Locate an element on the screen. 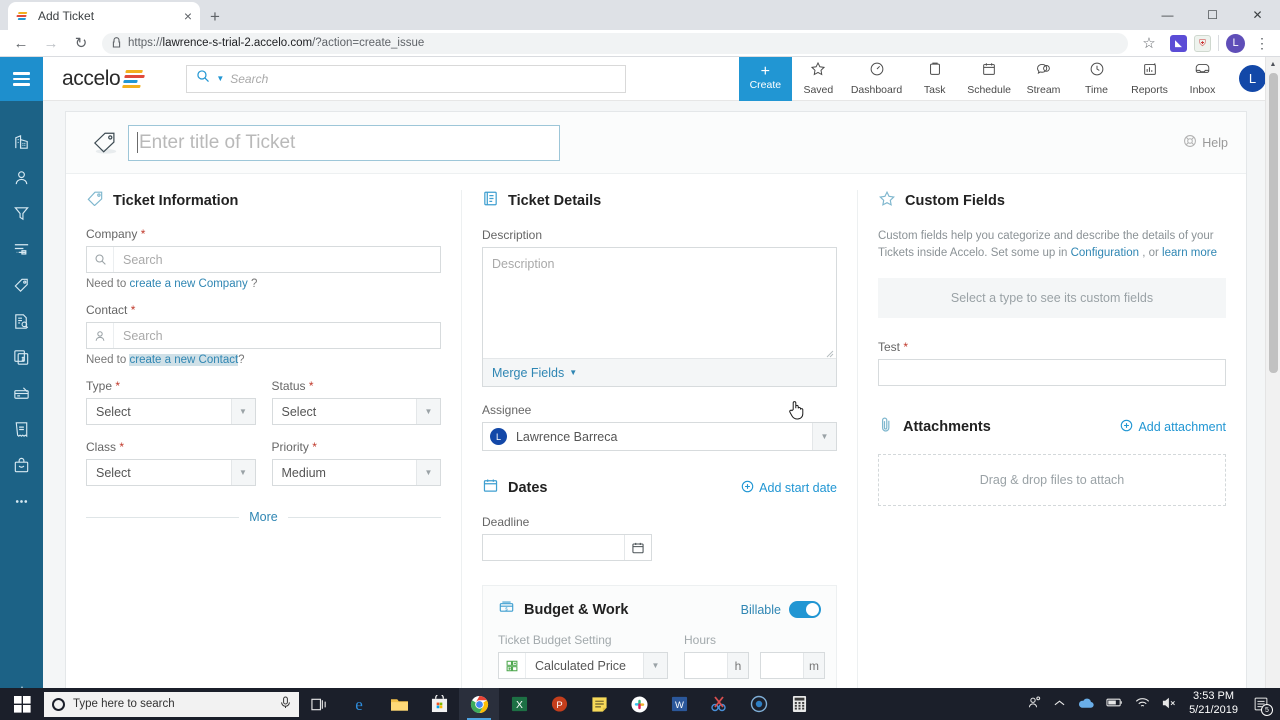  show-hidden-icons is located at coordinates (1059, 704).